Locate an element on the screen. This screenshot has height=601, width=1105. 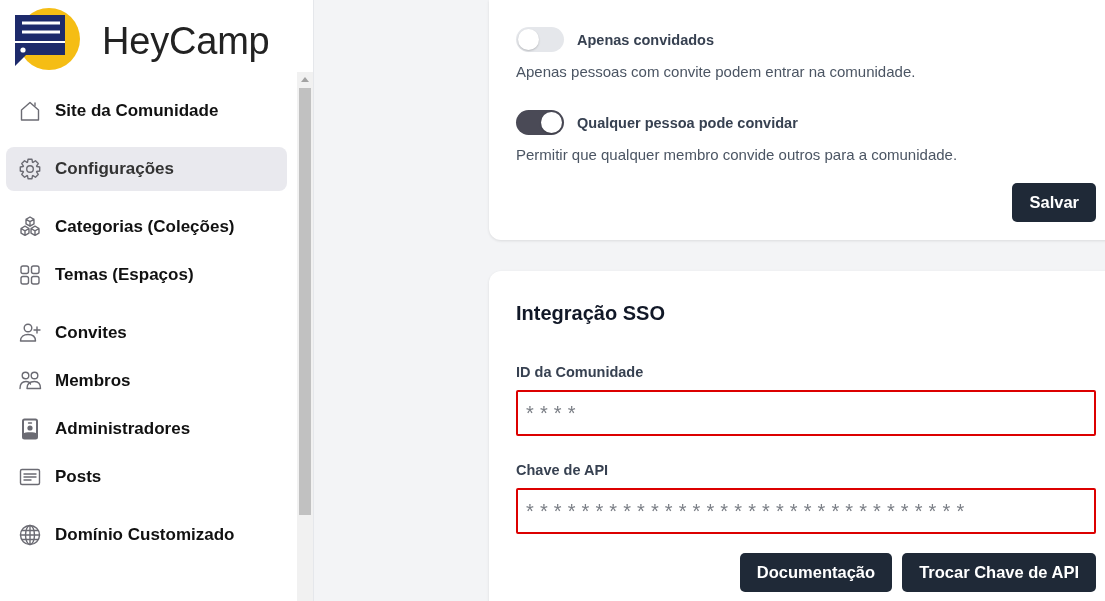
toggle-label: Qualquer pessoa pode convidar is located at coordinates (687, 123).